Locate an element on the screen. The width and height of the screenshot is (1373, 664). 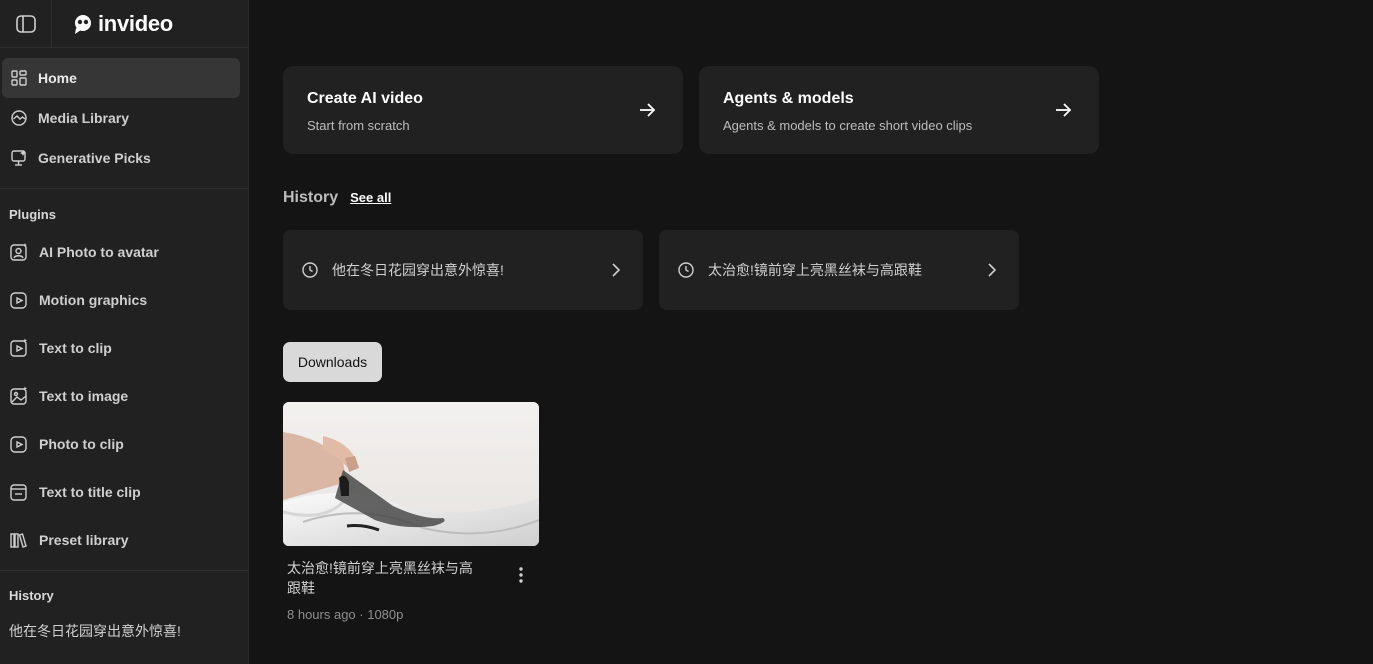
create-ai-video-card: Create AI video Start from scratch is located at coordinates (483, 110).